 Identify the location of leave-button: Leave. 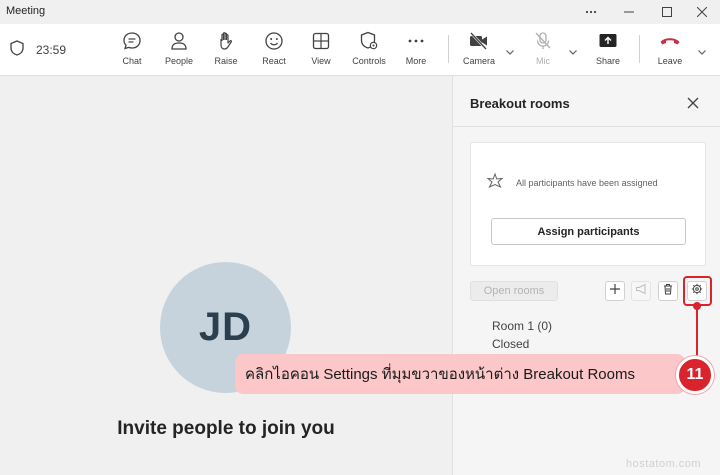
(670, 51).